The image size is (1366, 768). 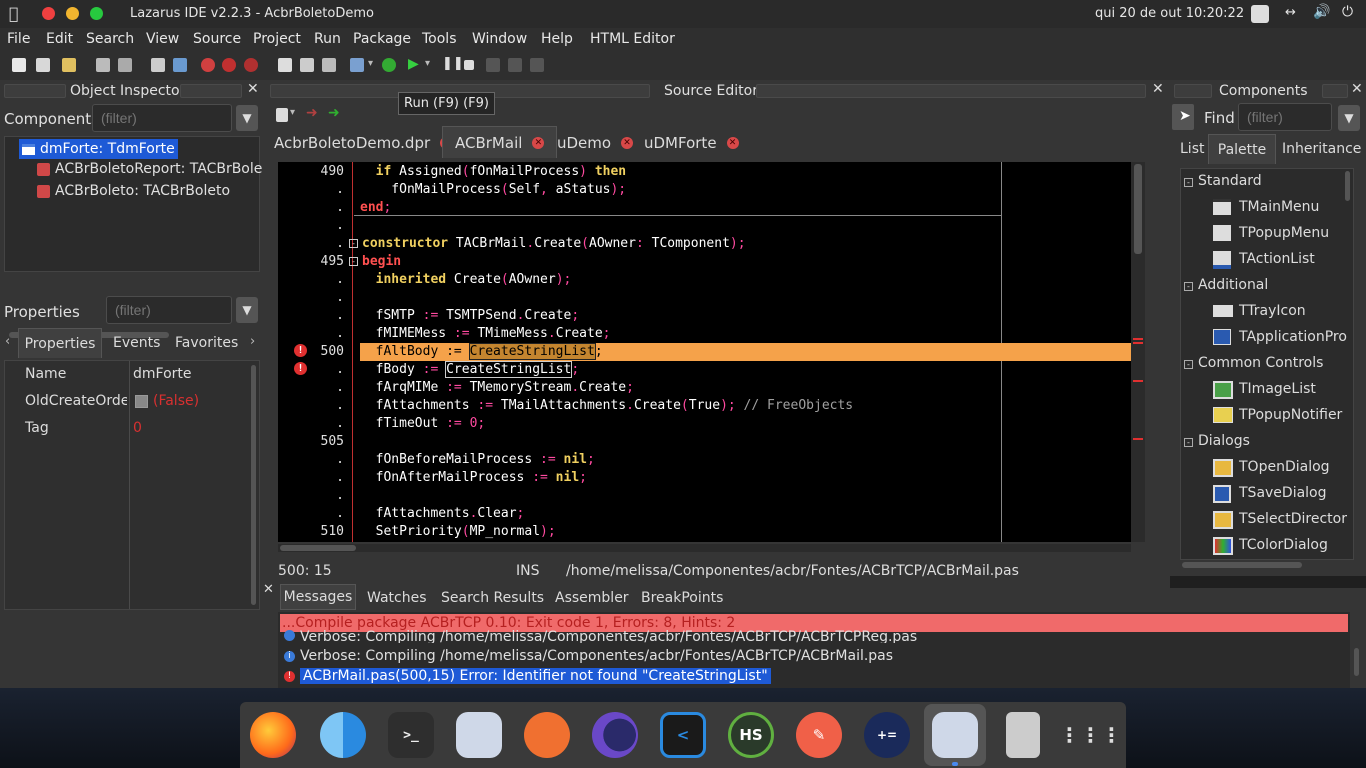 What do you see at coordinates (1293, 337) in the screenshot?
I see `palette-item: TApplicationPro` at bounding box center [1293, 337].